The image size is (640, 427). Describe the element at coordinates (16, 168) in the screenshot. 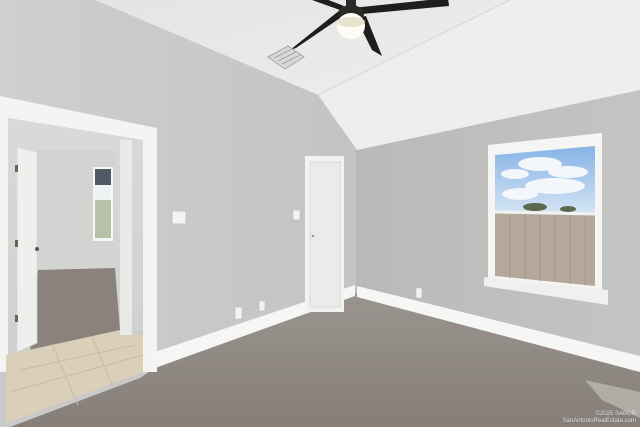

I see `door-hinge-top` at that location.